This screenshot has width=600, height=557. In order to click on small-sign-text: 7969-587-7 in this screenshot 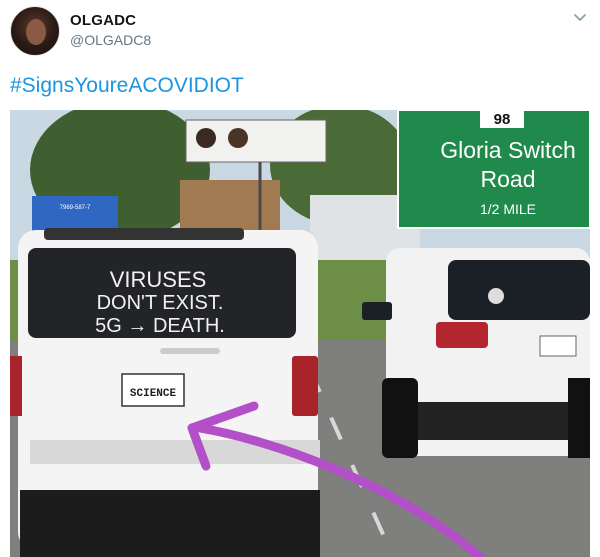, I will do `click(75, 208)`.